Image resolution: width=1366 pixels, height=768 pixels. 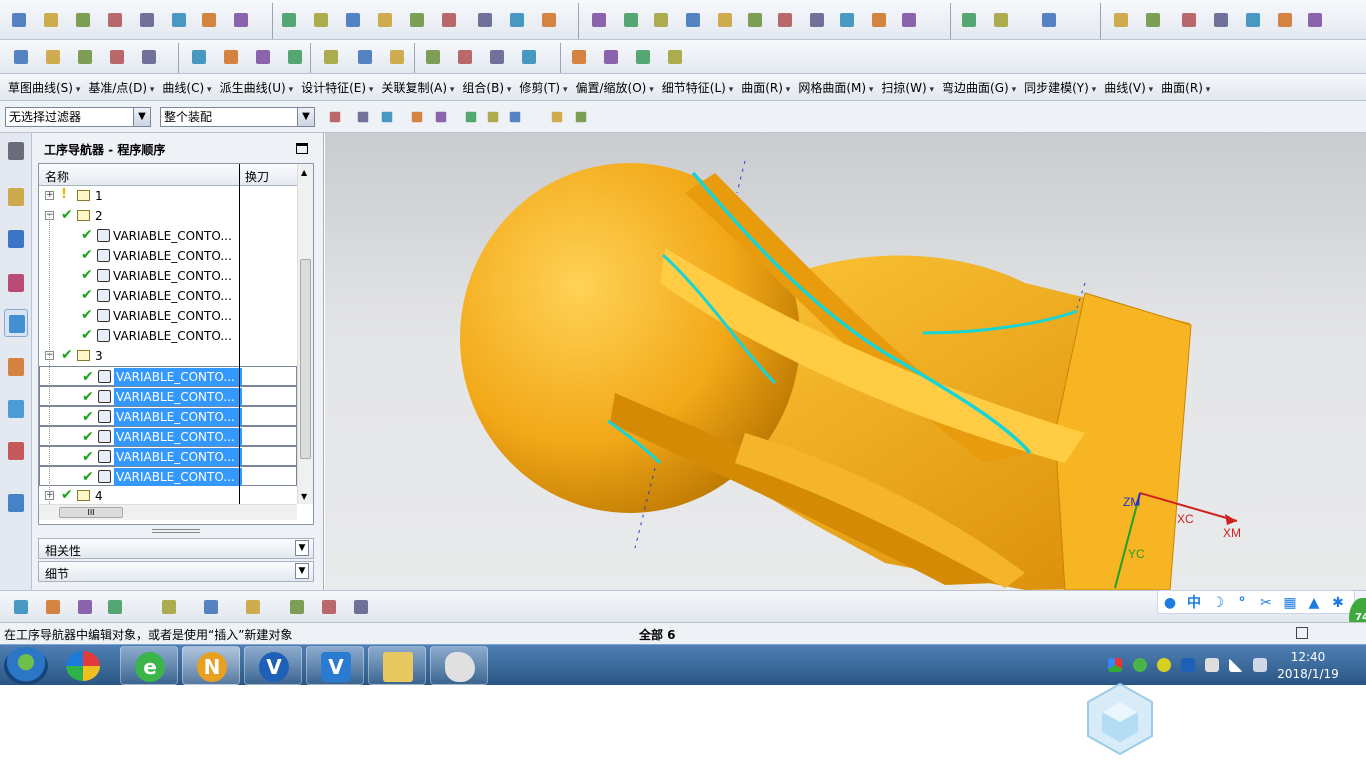 What do you see at coordinates (835, 87) in the screenshot?
I see `menu-item: 网格曲面(M)` at bounding box center [835, 87].